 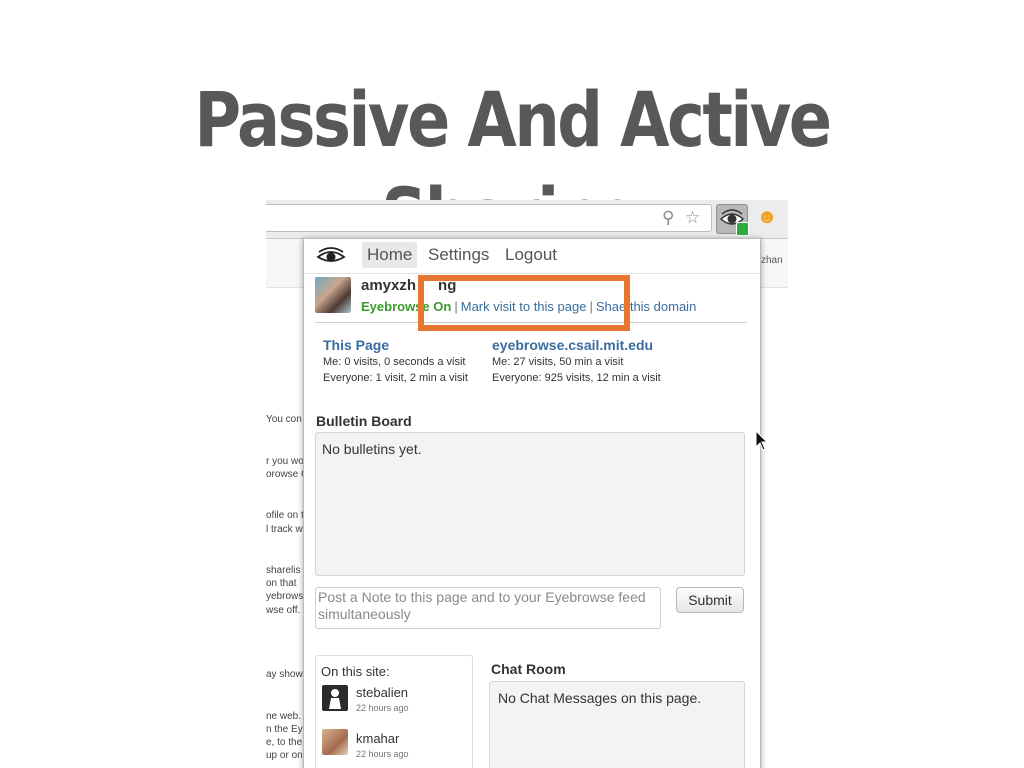 I want to click on highlight-box, so click(x=524, y=303).